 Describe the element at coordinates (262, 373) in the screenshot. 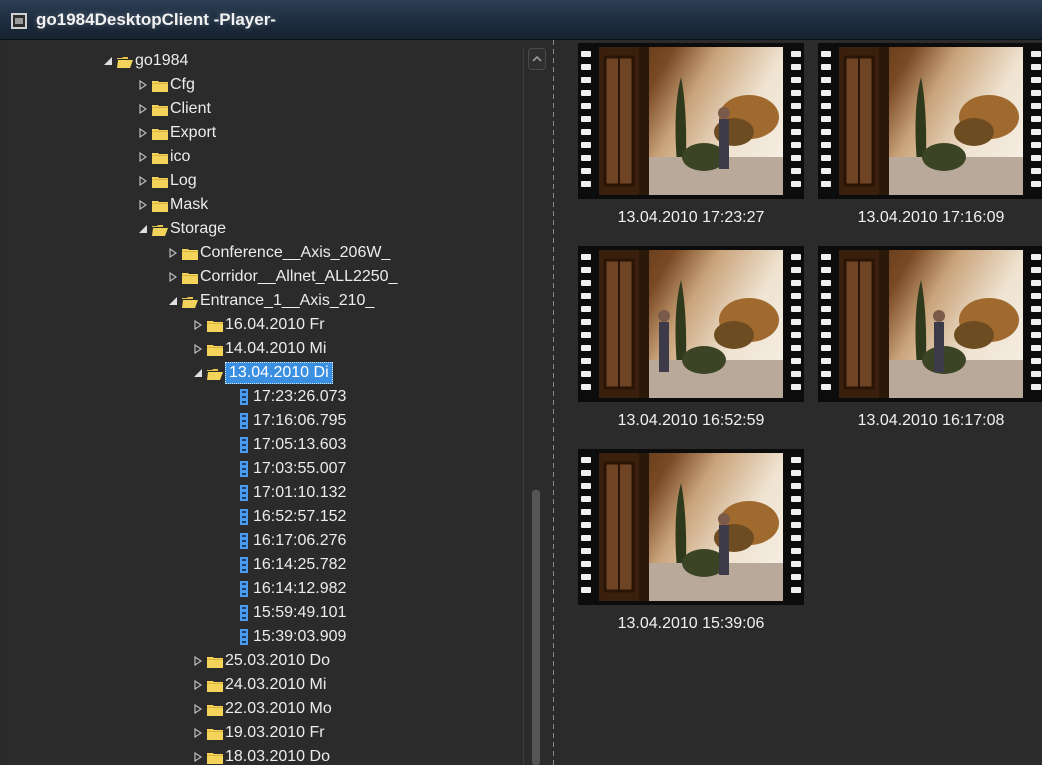

I see `tree-item: 13.04.2010 Di` at that location.